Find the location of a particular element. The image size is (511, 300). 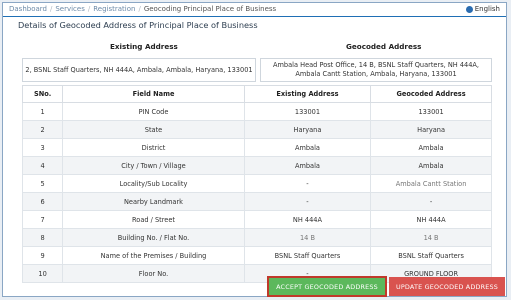

cell-sno: 2 is located at coordinates (42, 129).